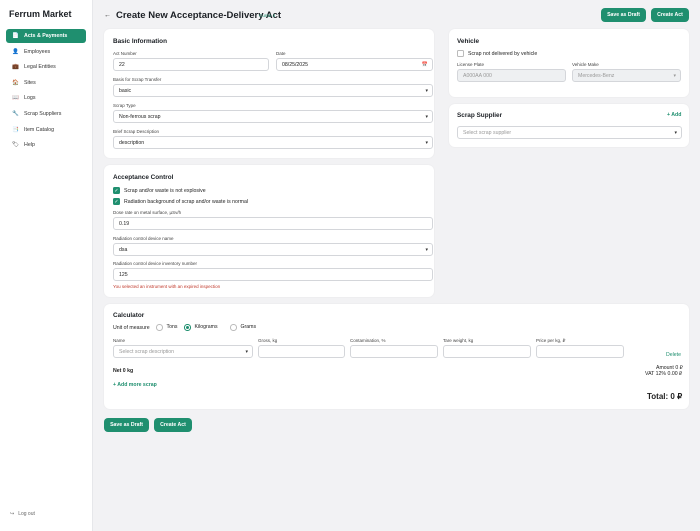 This screenshot has height=531, width=700. What do you see at coordinates (487, 351) in the screenshot?
I see `tare-weight-input` at bounding box center [487, 351].